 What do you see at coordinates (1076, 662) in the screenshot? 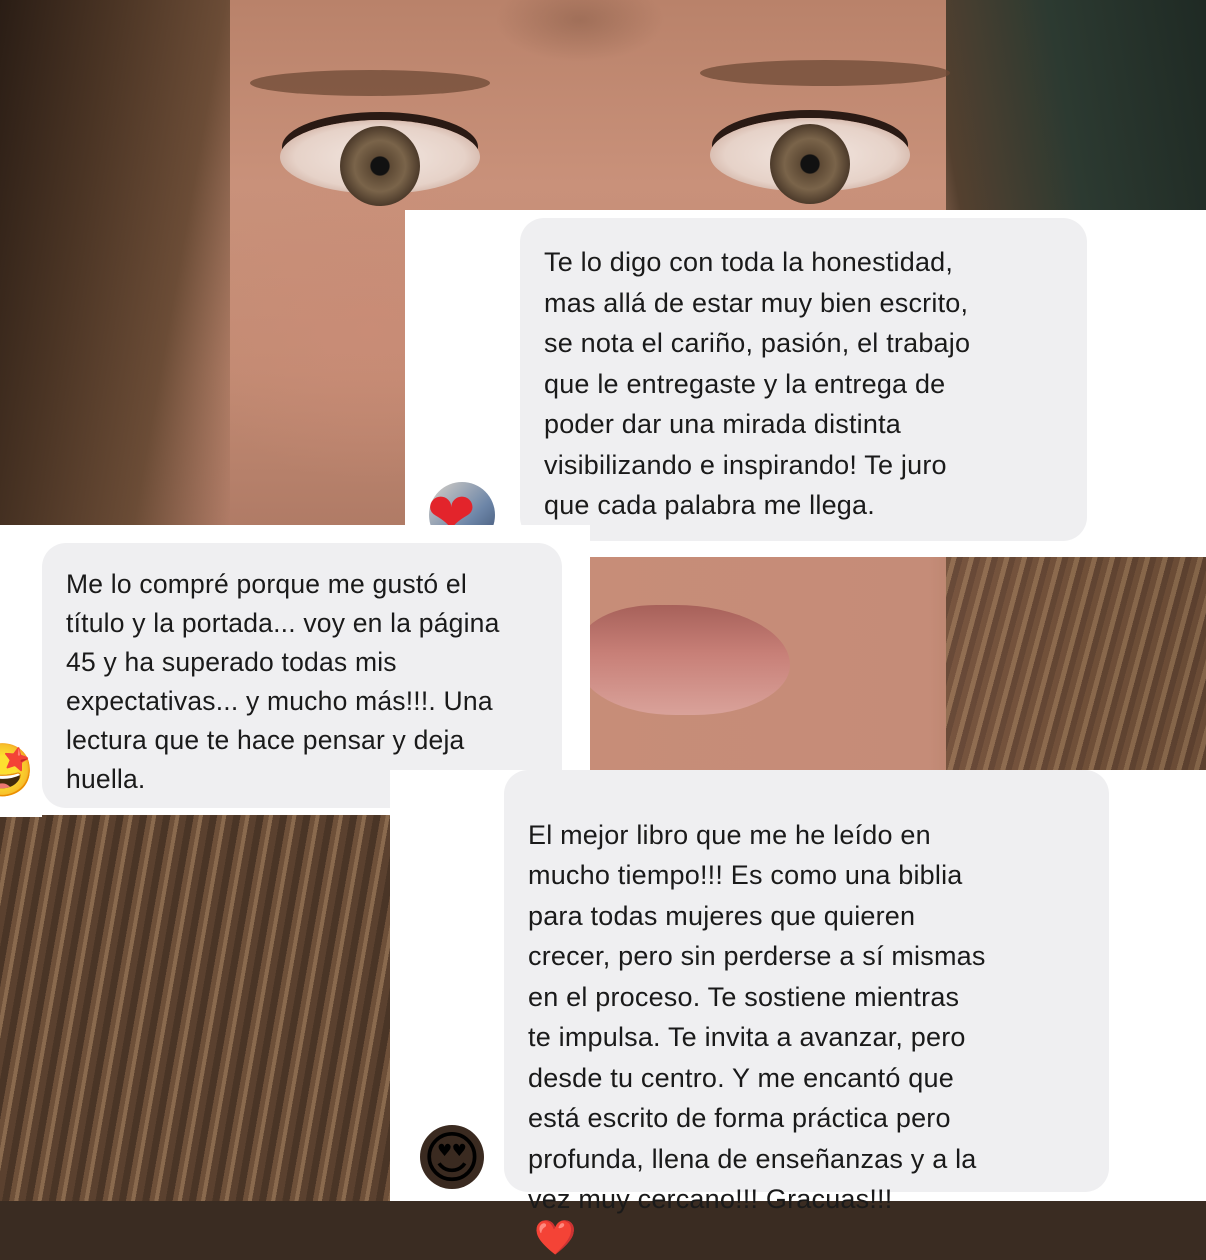
I see `hair-right` at bounding box center [1076, 662].